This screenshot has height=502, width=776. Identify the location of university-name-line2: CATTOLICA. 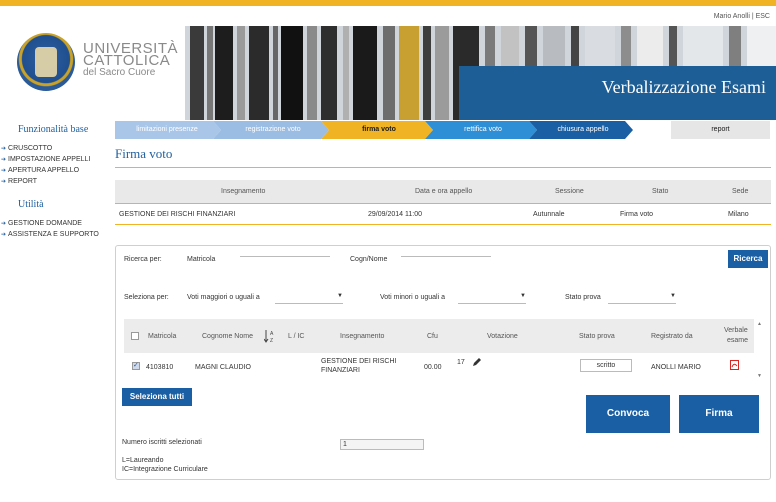
(127, 60).